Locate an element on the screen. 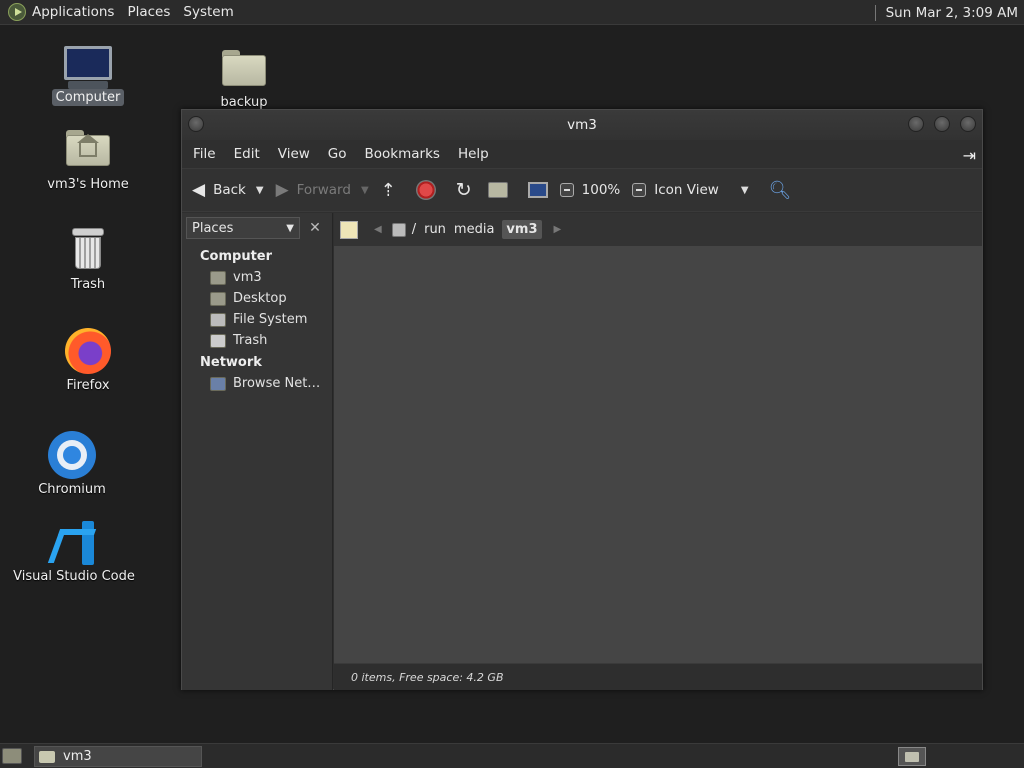 The height and width of the screenshot is (768, 1024). stop-icon is located at coordinates (425, 190).